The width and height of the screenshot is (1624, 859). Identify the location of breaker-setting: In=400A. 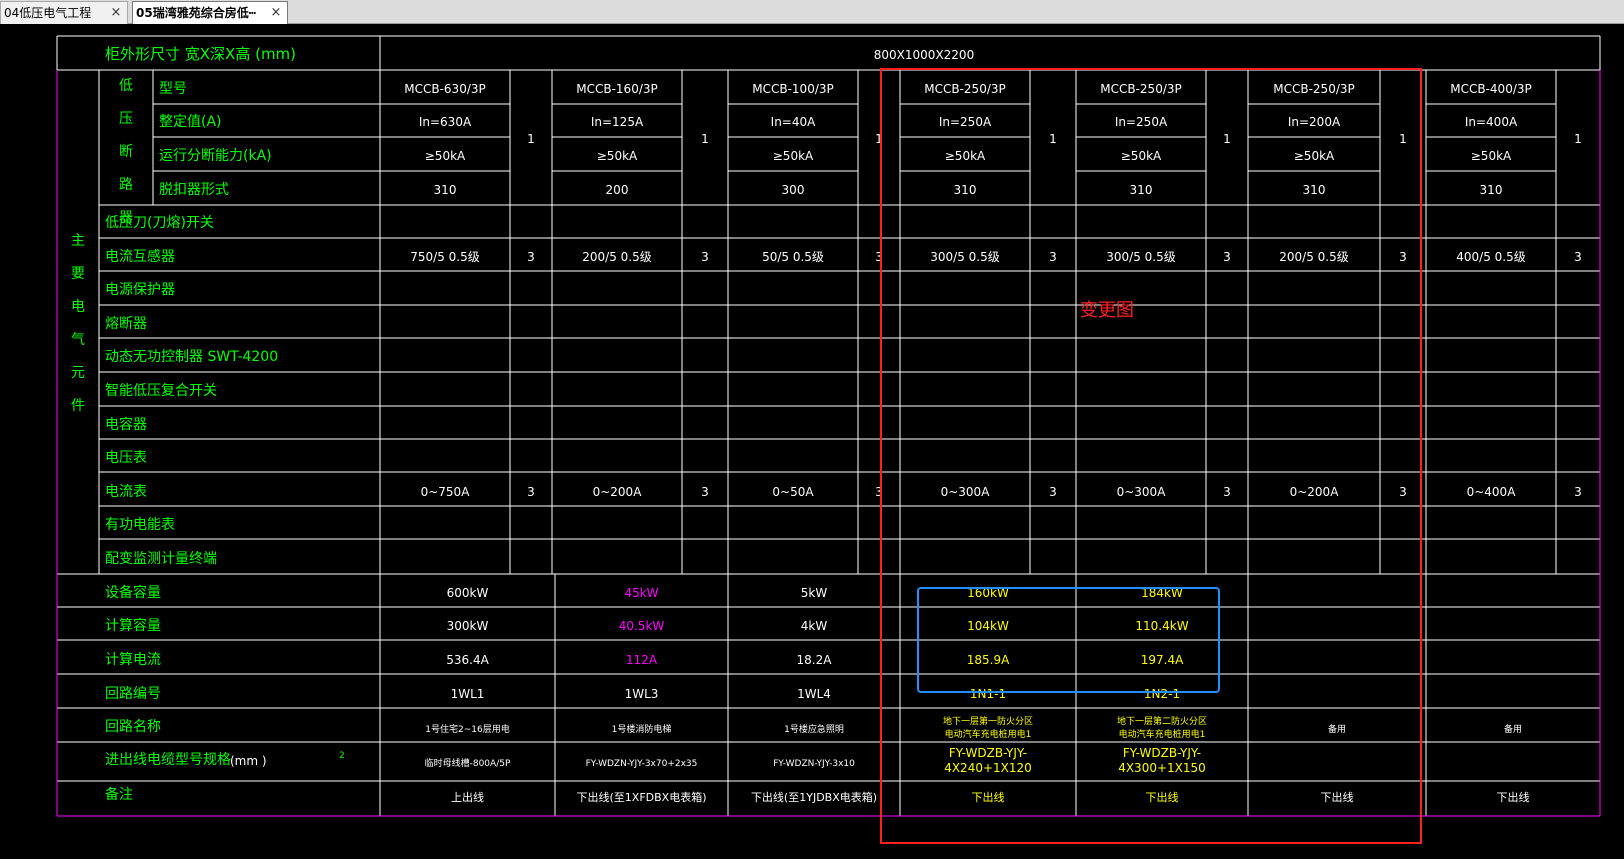
(1491, 122).